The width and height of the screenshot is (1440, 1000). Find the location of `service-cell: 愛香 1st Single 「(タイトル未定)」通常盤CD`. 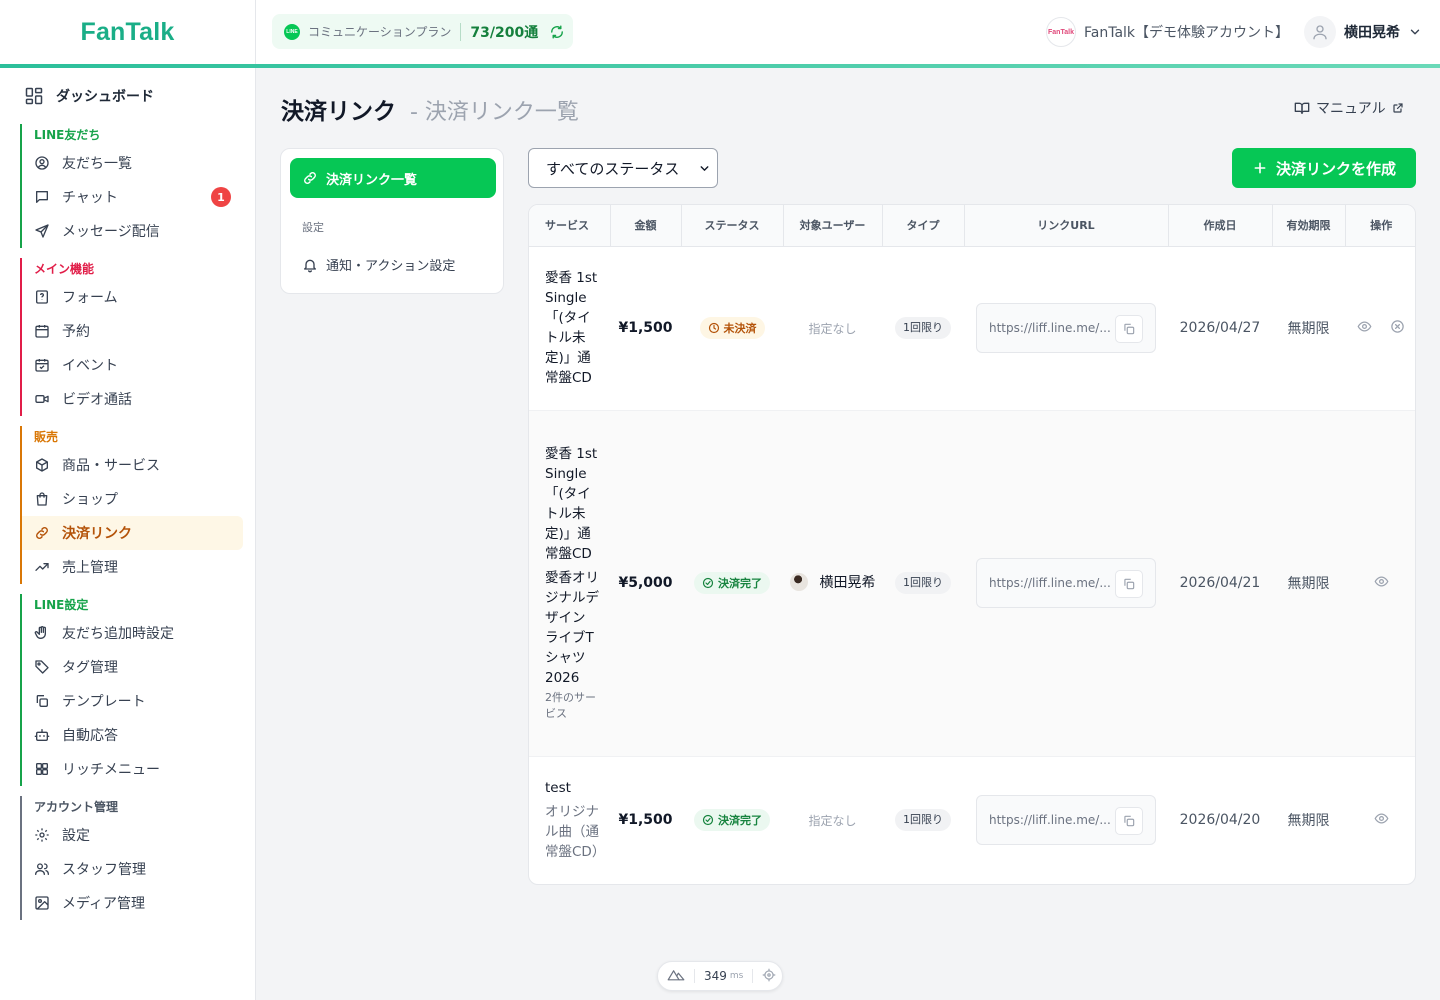

service-cell: 愛香 1st Single 「(タイトル未定)」通常盤CD is located at coordinates (569, 328).